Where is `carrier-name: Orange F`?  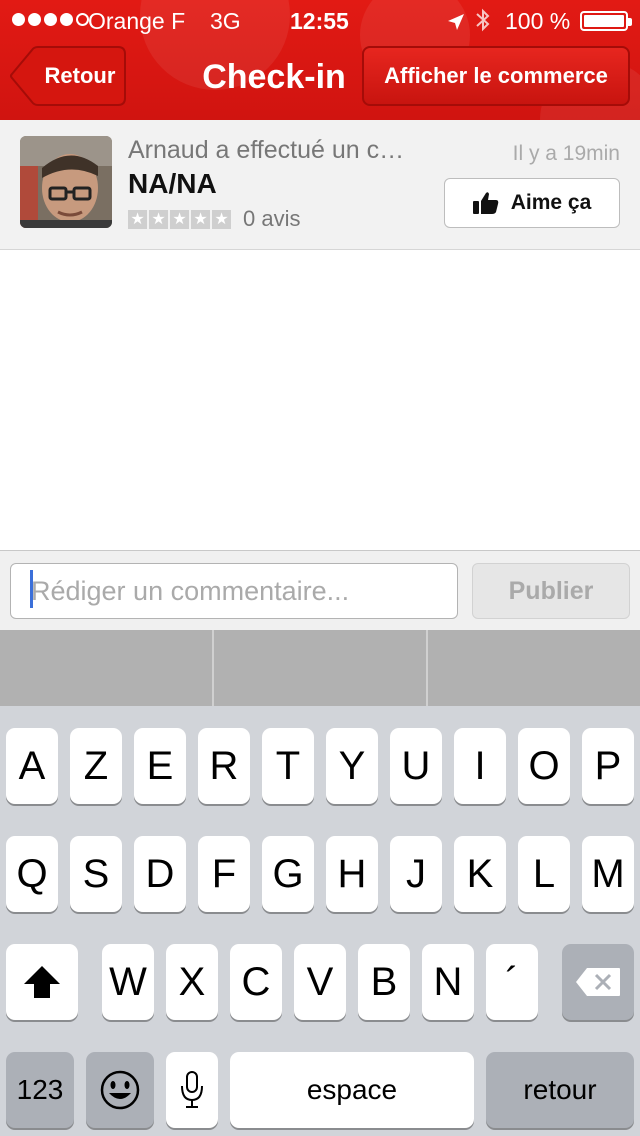
carrier-name: Orange F is located at coordinates (137, 21).